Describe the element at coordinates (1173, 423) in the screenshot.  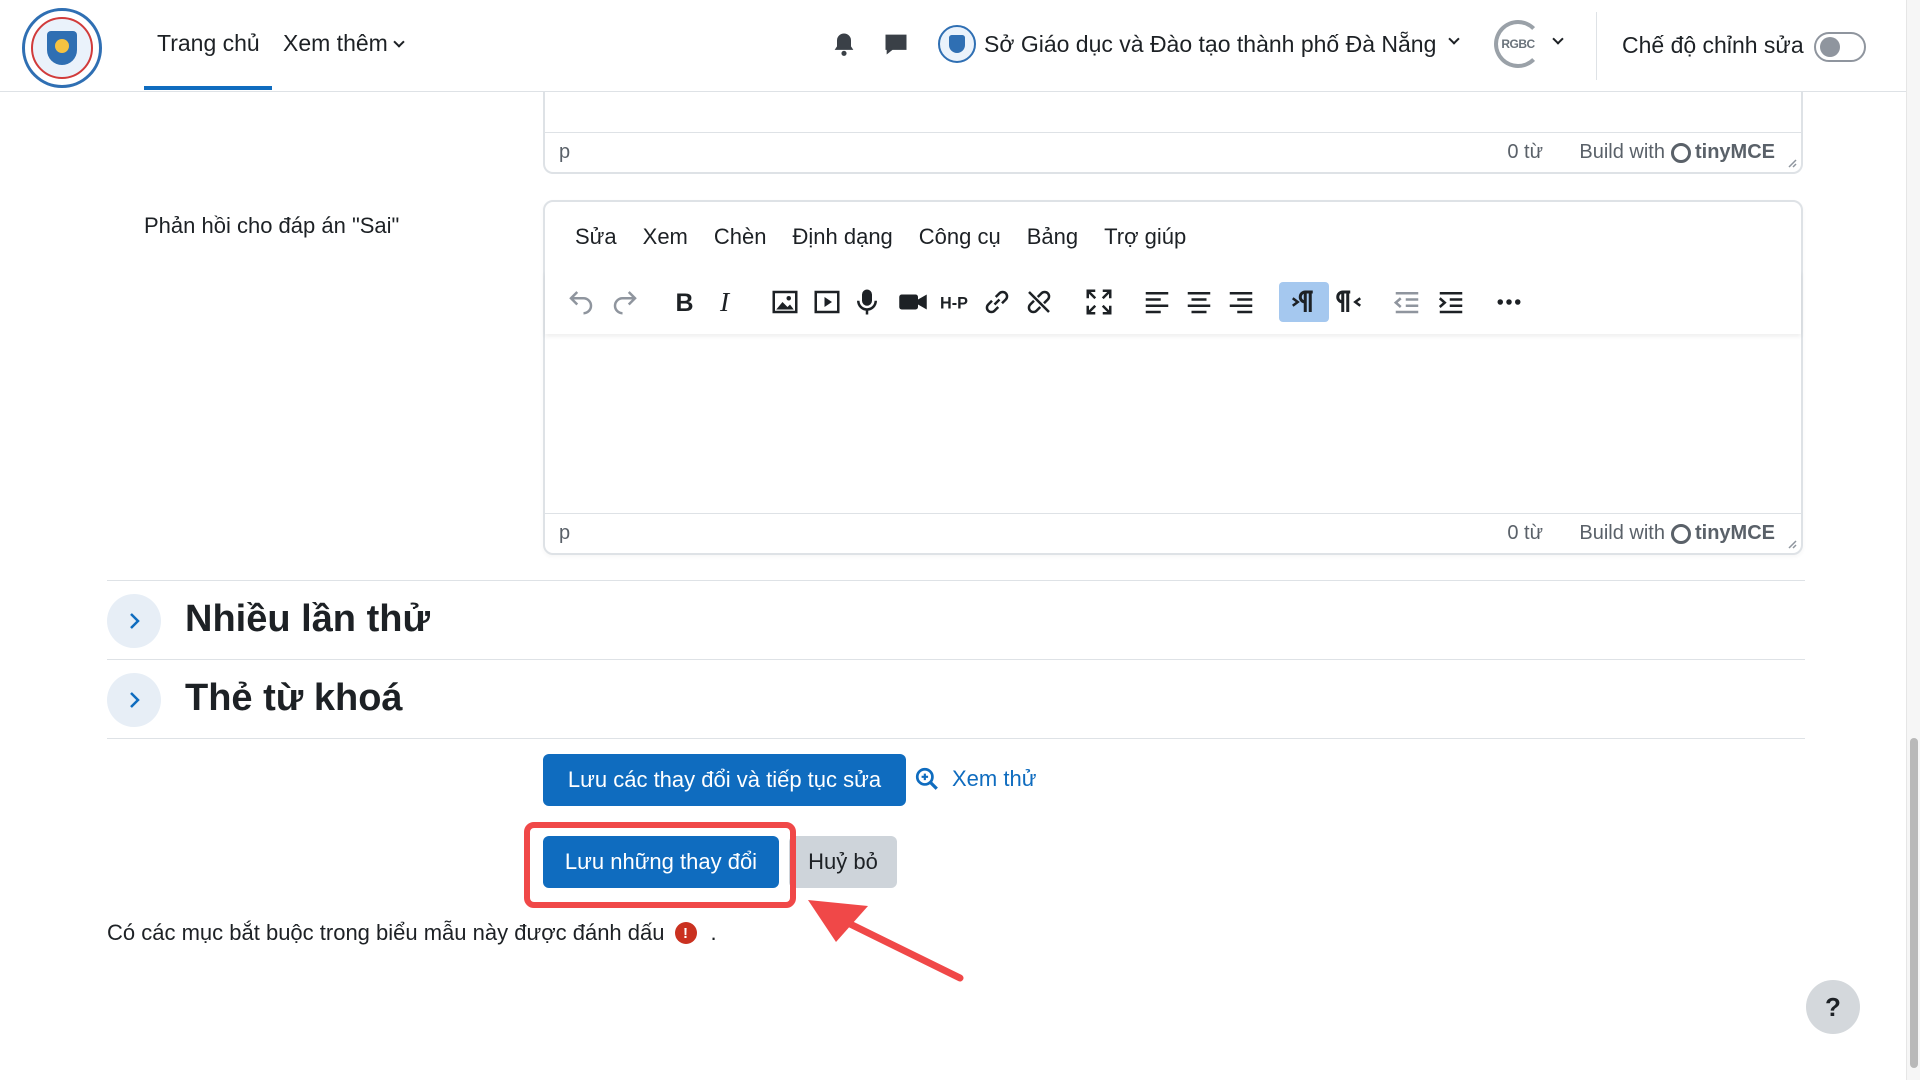
I see `editor-content-area` at that location.